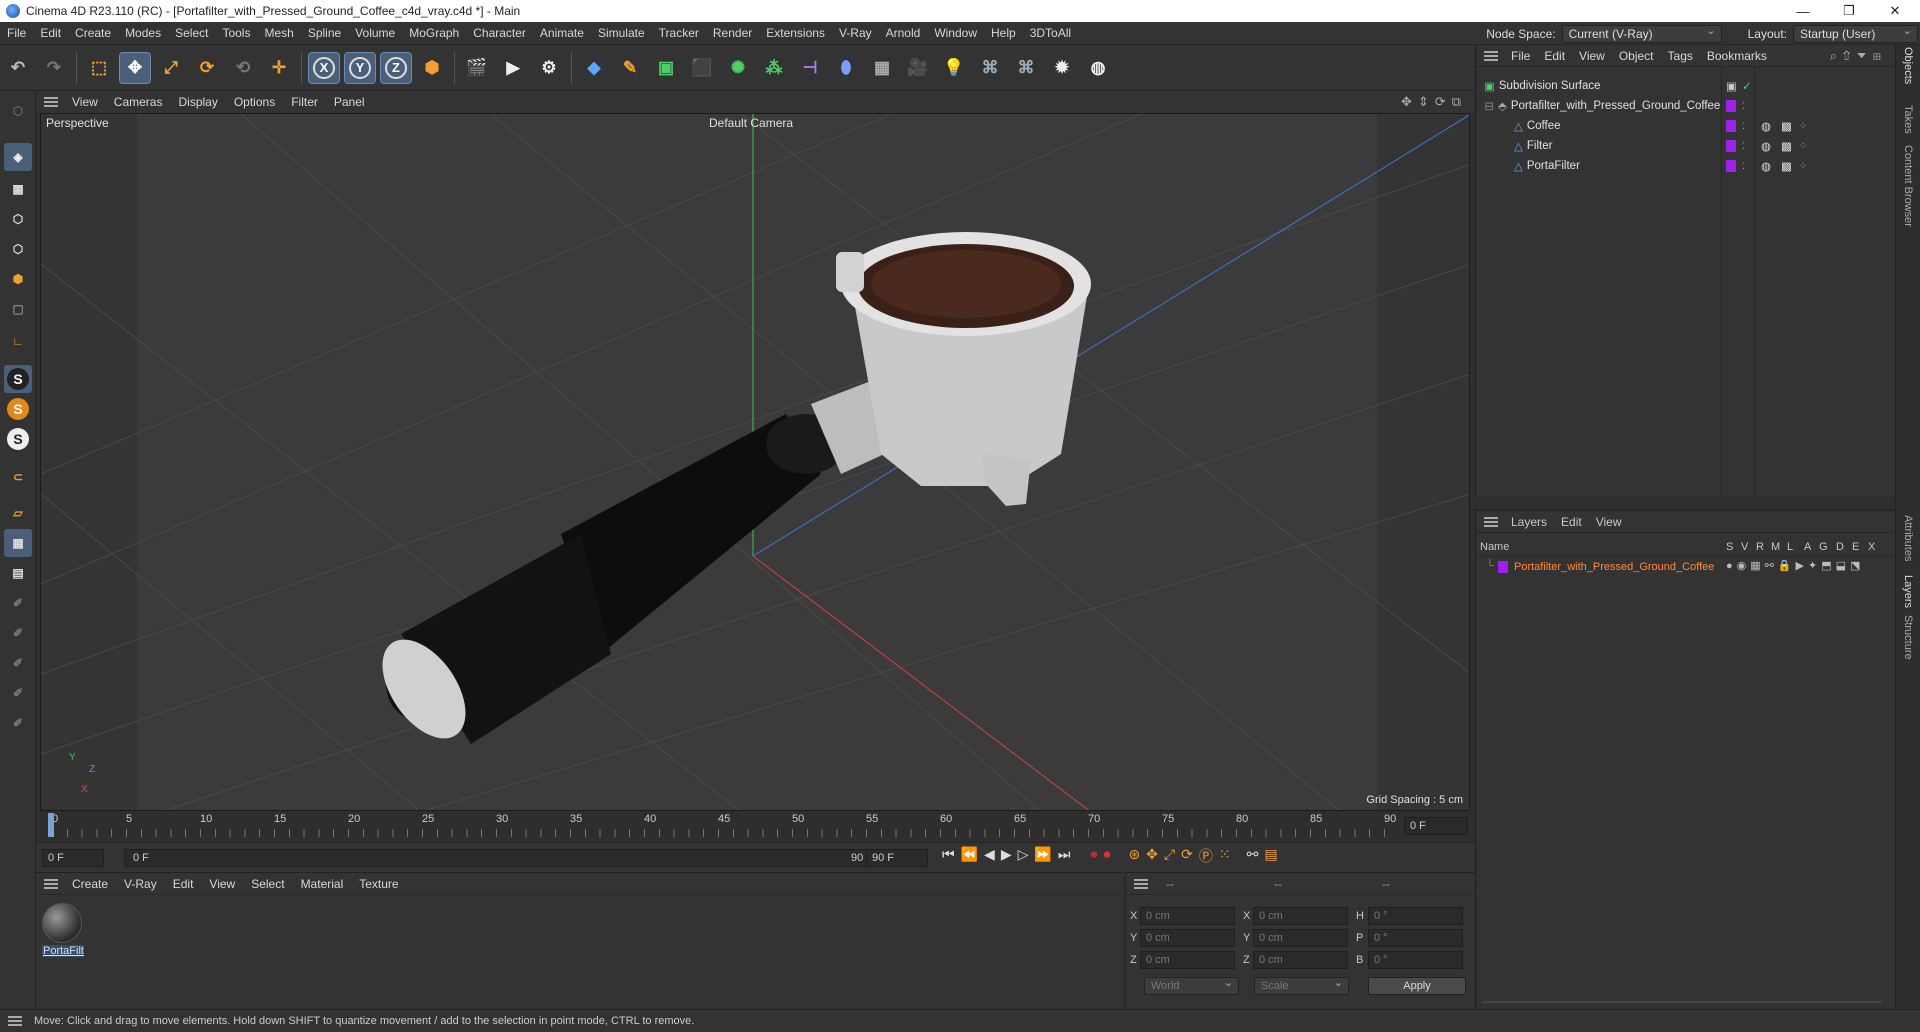 The image size is (1920, 1032). Describe the element at coordinates (18, 543) in the screenshot. I see `workplane-grid-icon: ▦` at that location.